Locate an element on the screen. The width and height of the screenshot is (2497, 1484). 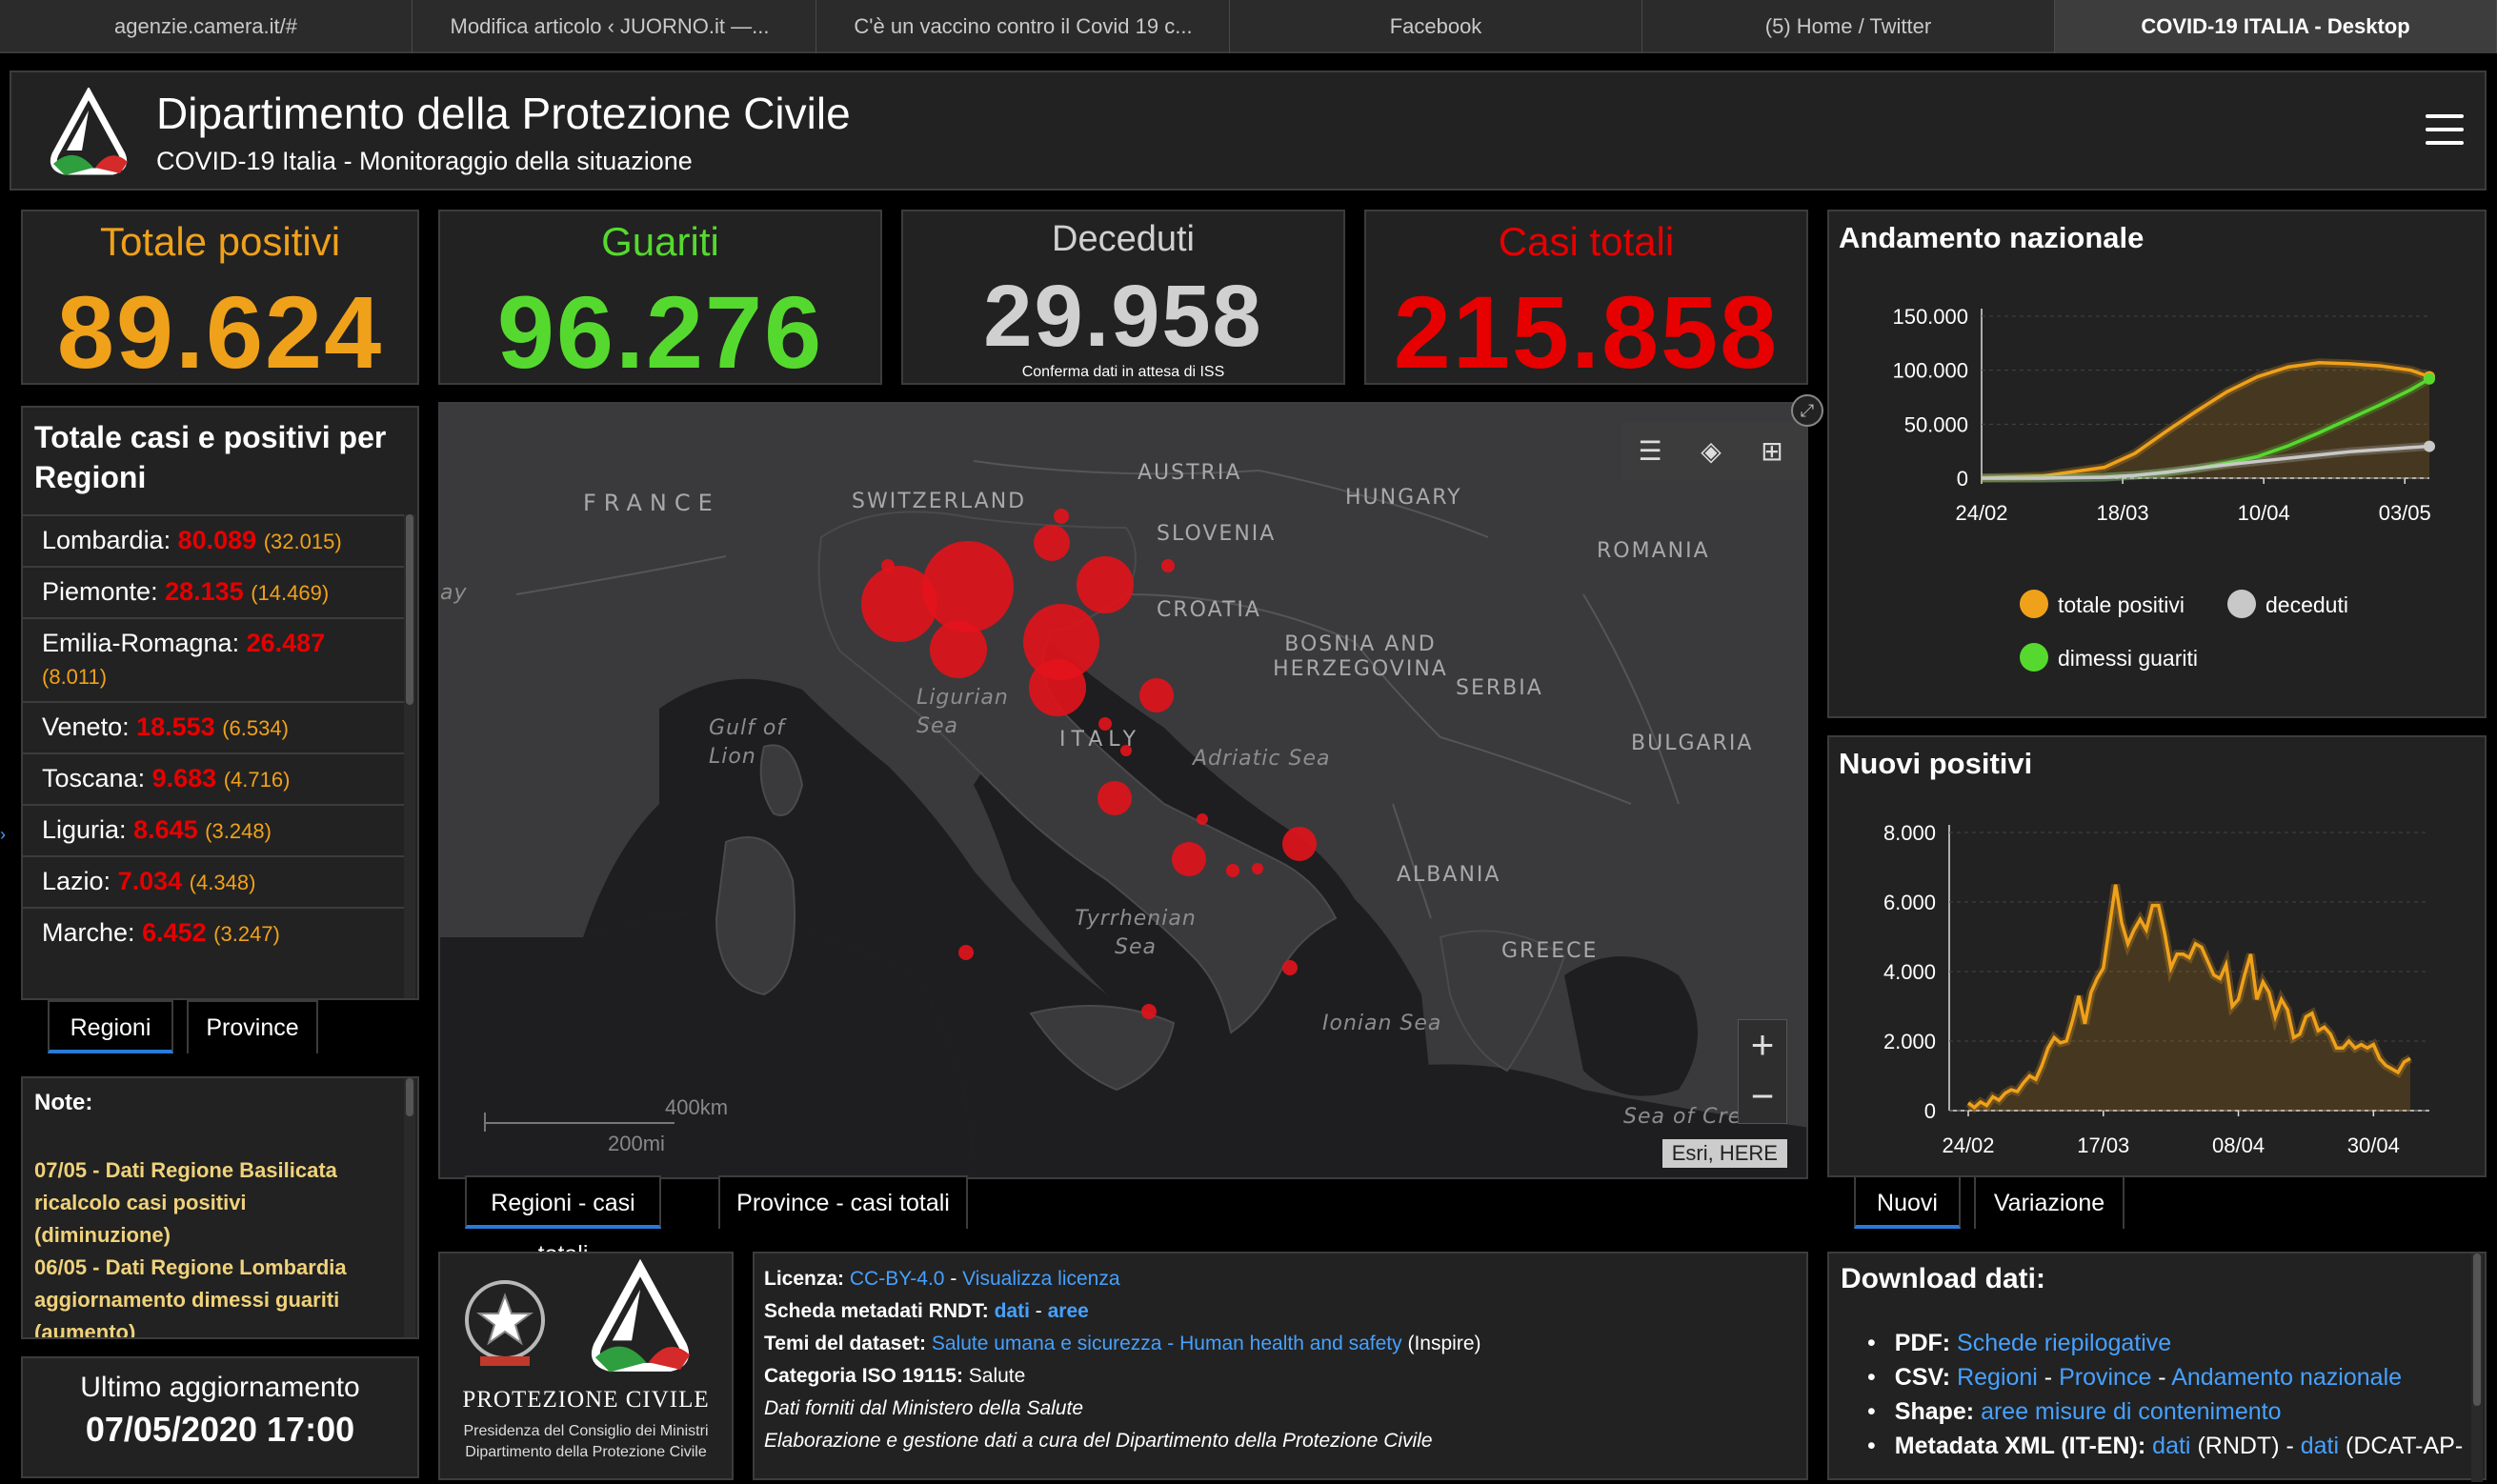
x-tick-label: 30/04 is located at coordinates (2373, 1145).